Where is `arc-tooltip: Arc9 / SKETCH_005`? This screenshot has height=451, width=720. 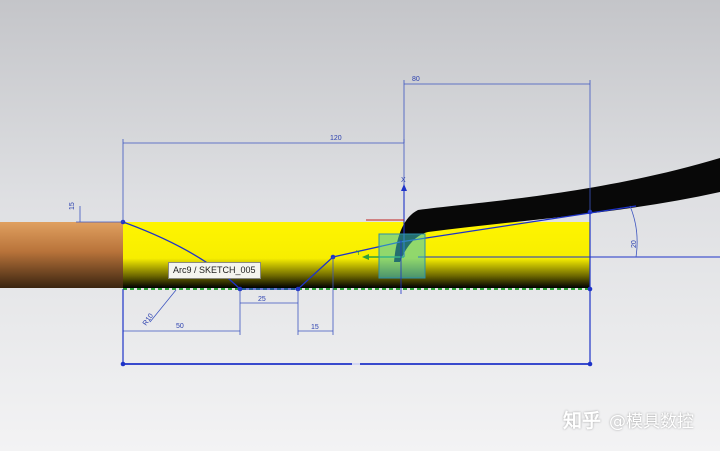 arc-tooltip: Arc9 / SKETCH_005 is located at coordinates (214, 270).